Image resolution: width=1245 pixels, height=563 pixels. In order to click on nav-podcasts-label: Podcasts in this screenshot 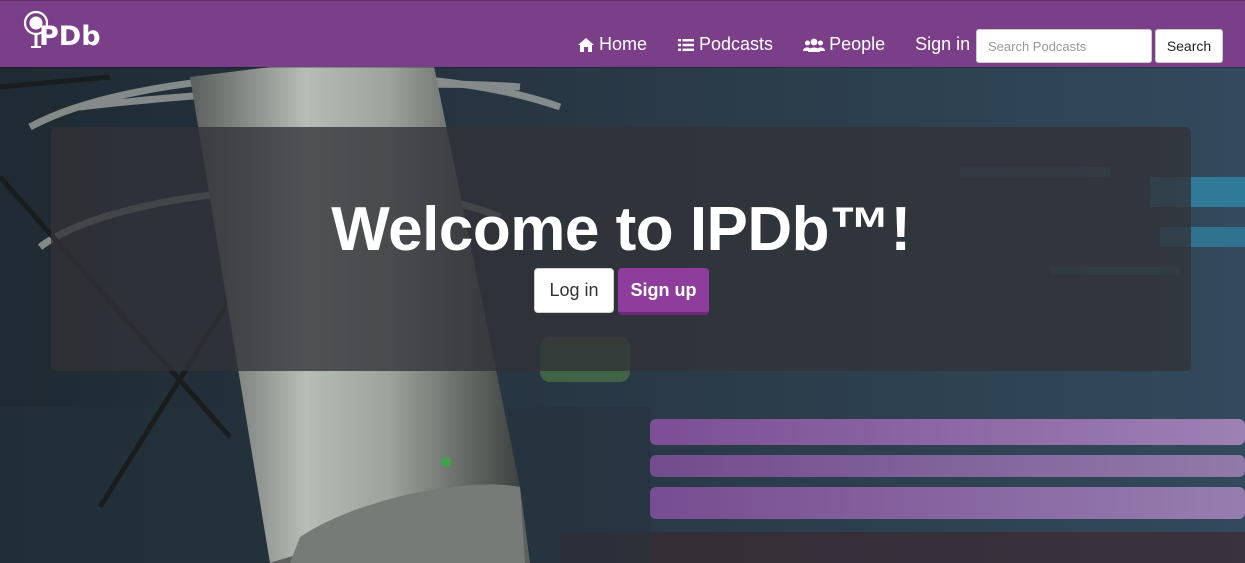, I will do `click(736, 44)`.